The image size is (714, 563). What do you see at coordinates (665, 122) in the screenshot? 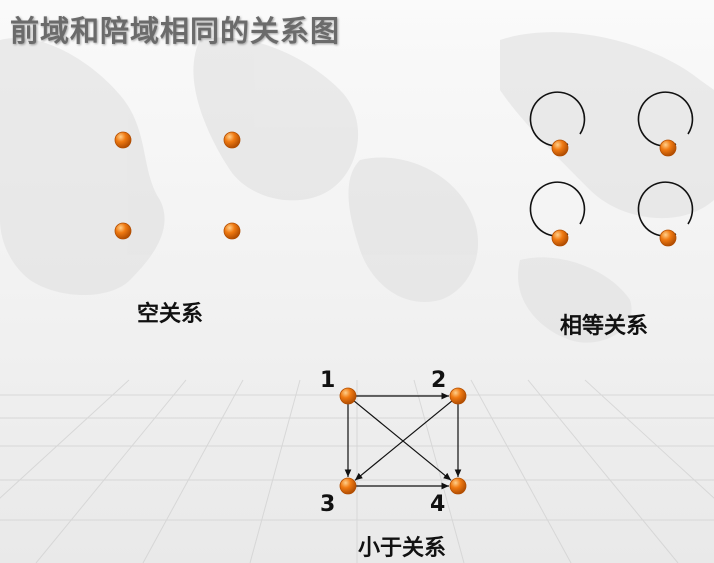
I see `self-loop-edge-b2` at bounding box center [665, 122].